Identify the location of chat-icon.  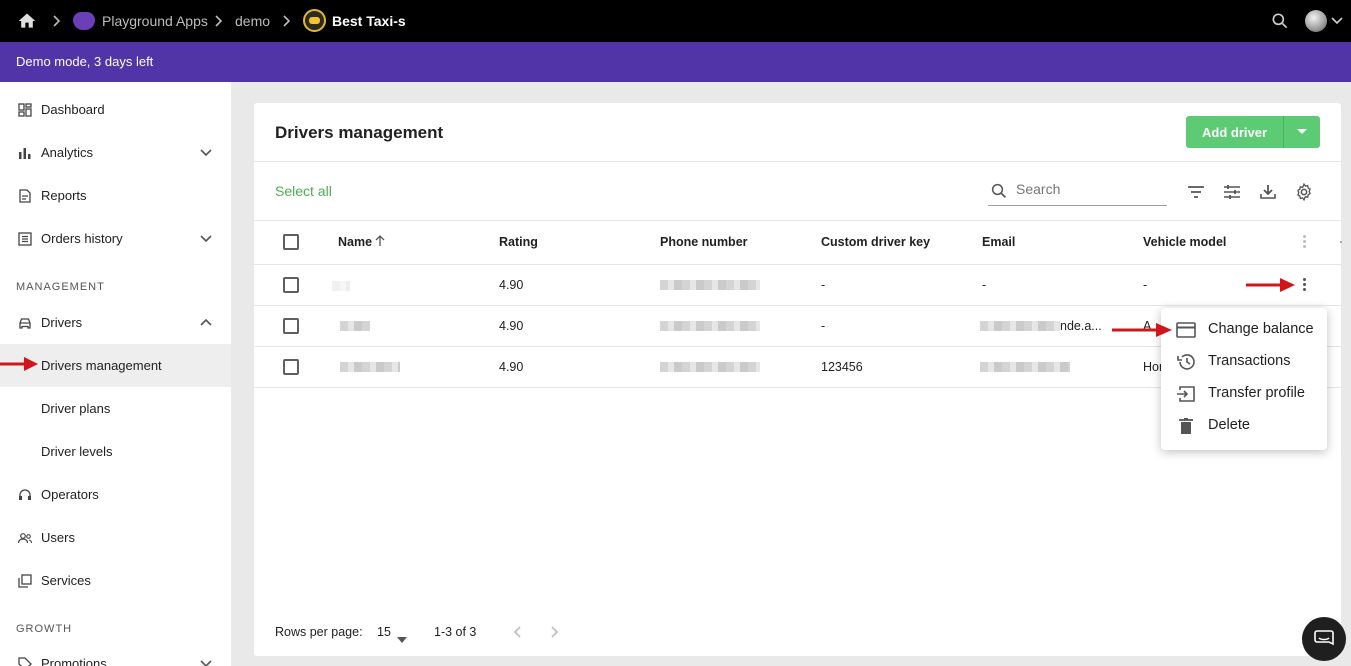
(1324, 638).